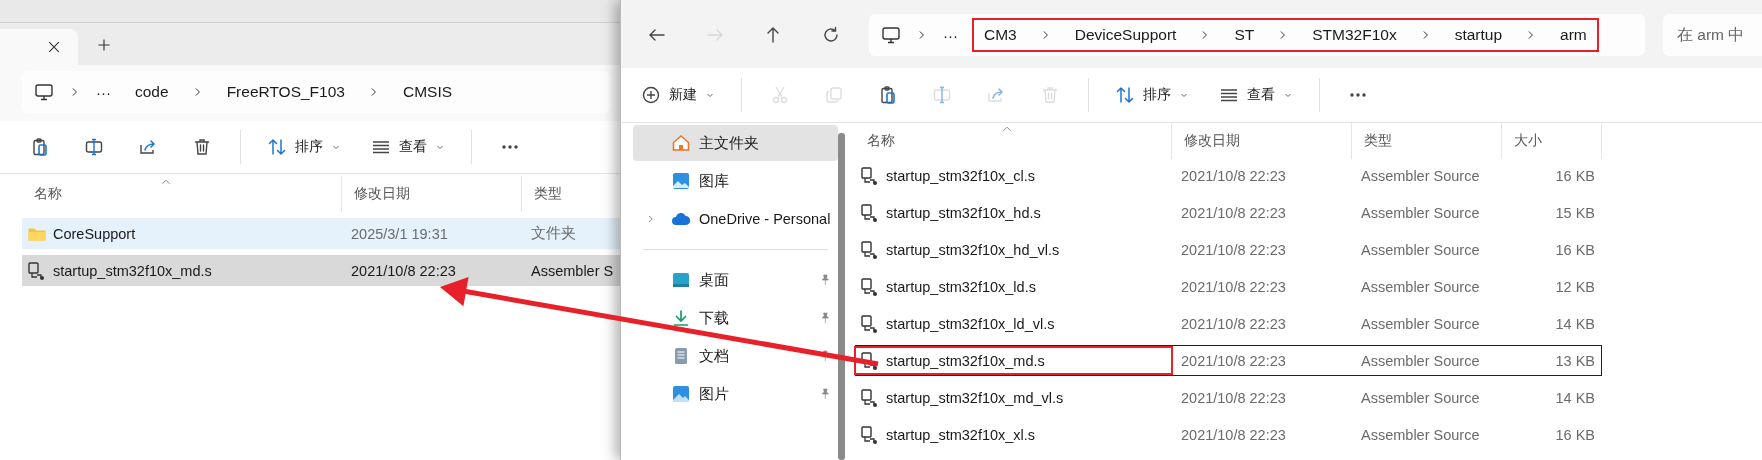 The image size is (1762, 460). Describe the element at coordinates (1573, 35) in the screenshot. I see `breadcrumb: arm` at that location.